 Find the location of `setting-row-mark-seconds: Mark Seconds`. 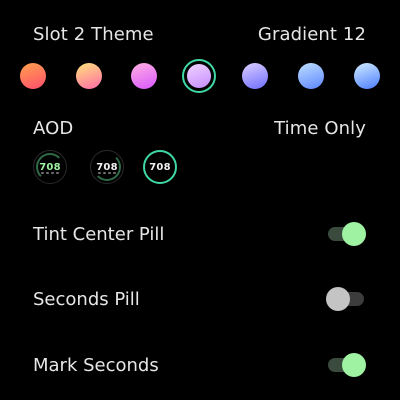

setting-row-mark-seconds: Mark Seconds is located at coordinates (199, 365).